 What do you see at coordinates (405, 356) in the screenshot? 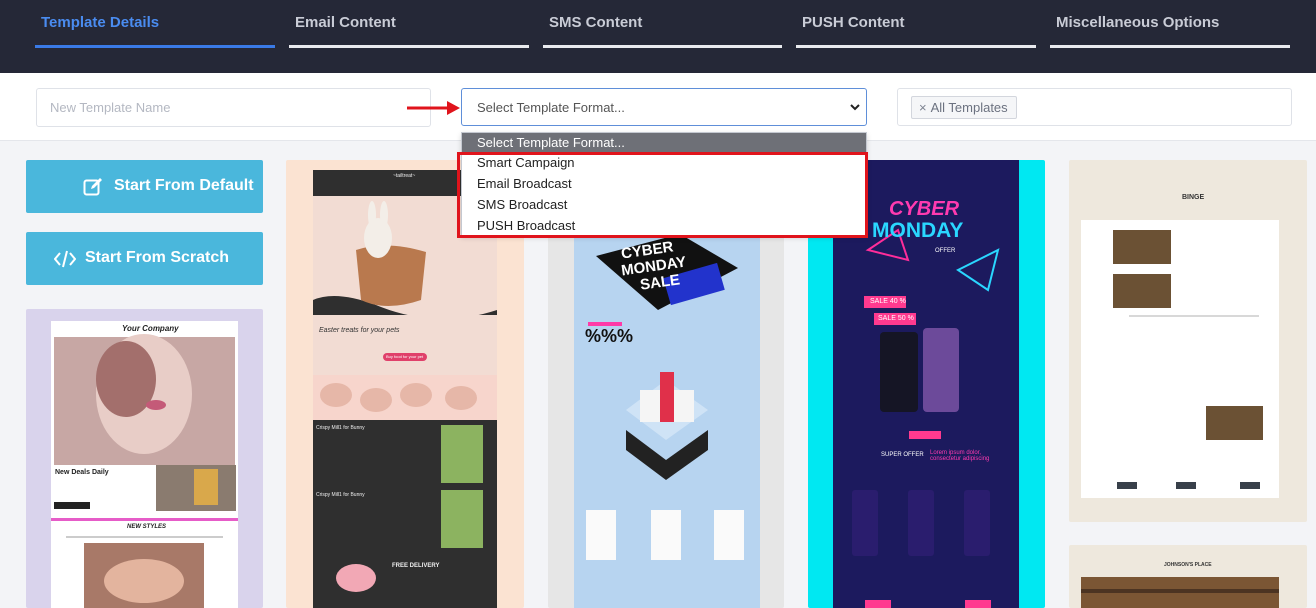
I see `template-cta: Buy food for your pet` at bounding box center [405, 356].